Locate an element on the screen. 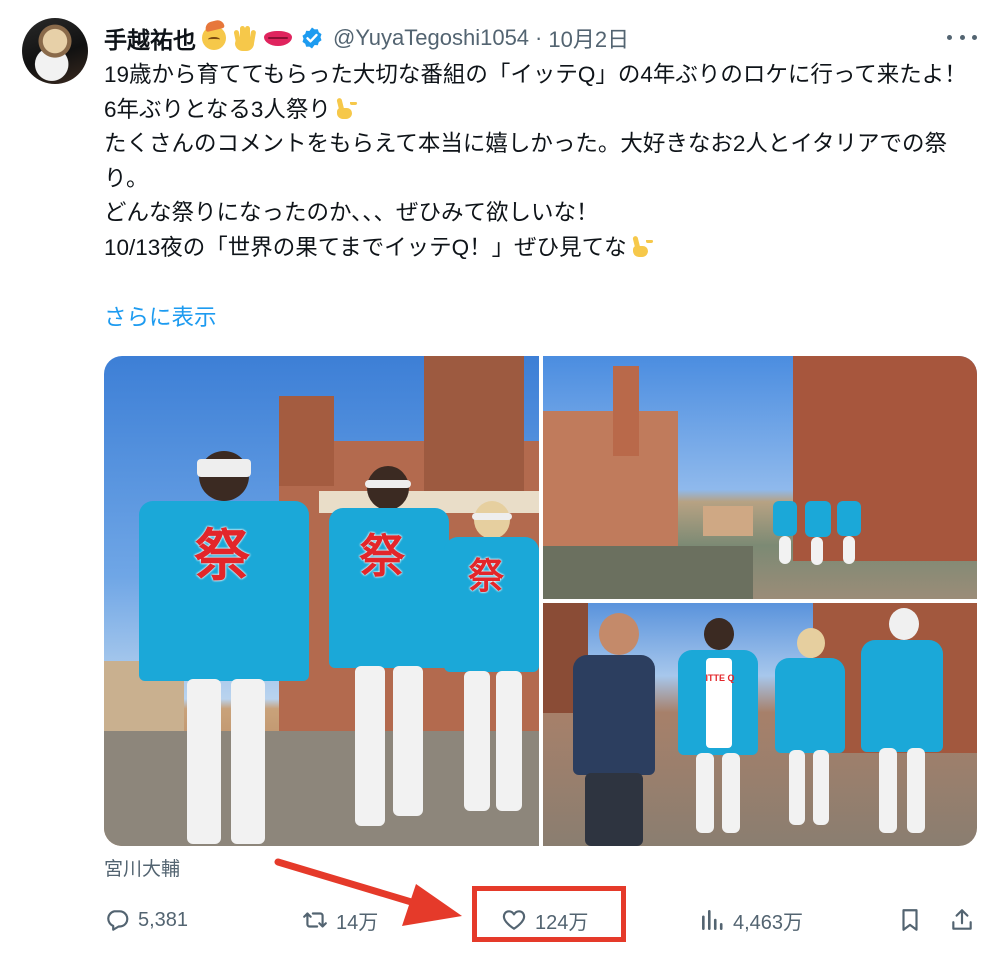  repost-count: 14万 is located at coordinates (357, 922).